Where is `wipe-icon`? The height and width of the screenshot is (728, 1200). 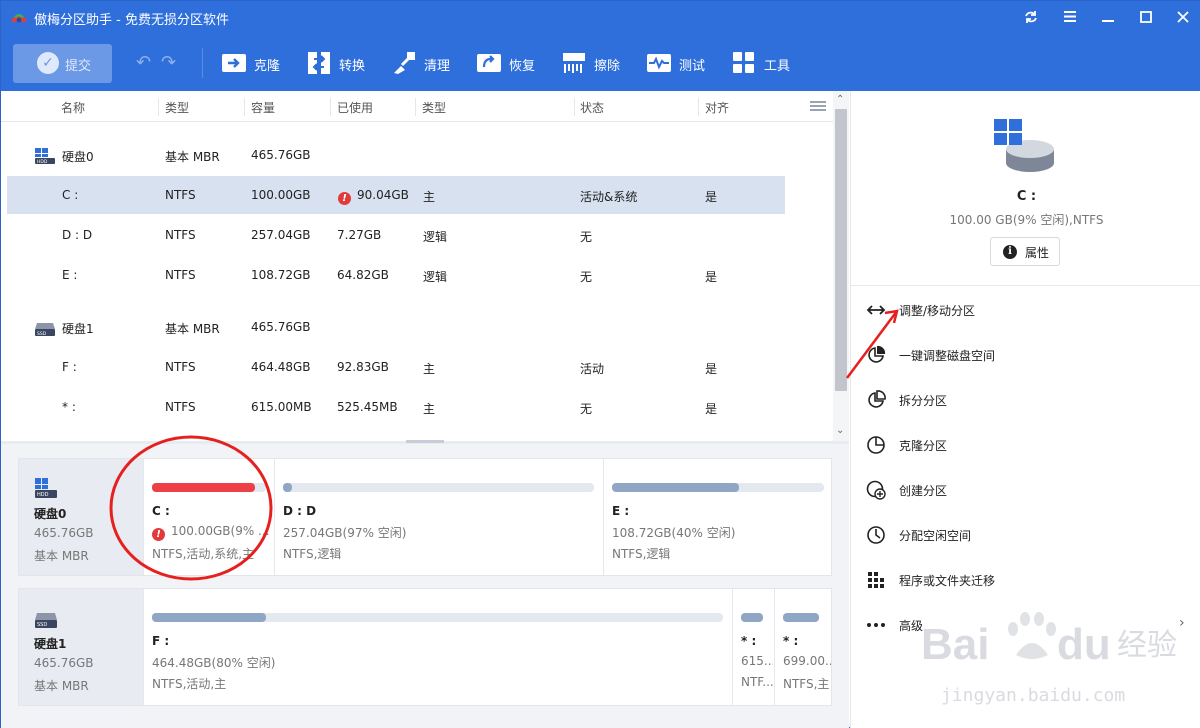
wipe-icon is located at coordinates (574, 63).